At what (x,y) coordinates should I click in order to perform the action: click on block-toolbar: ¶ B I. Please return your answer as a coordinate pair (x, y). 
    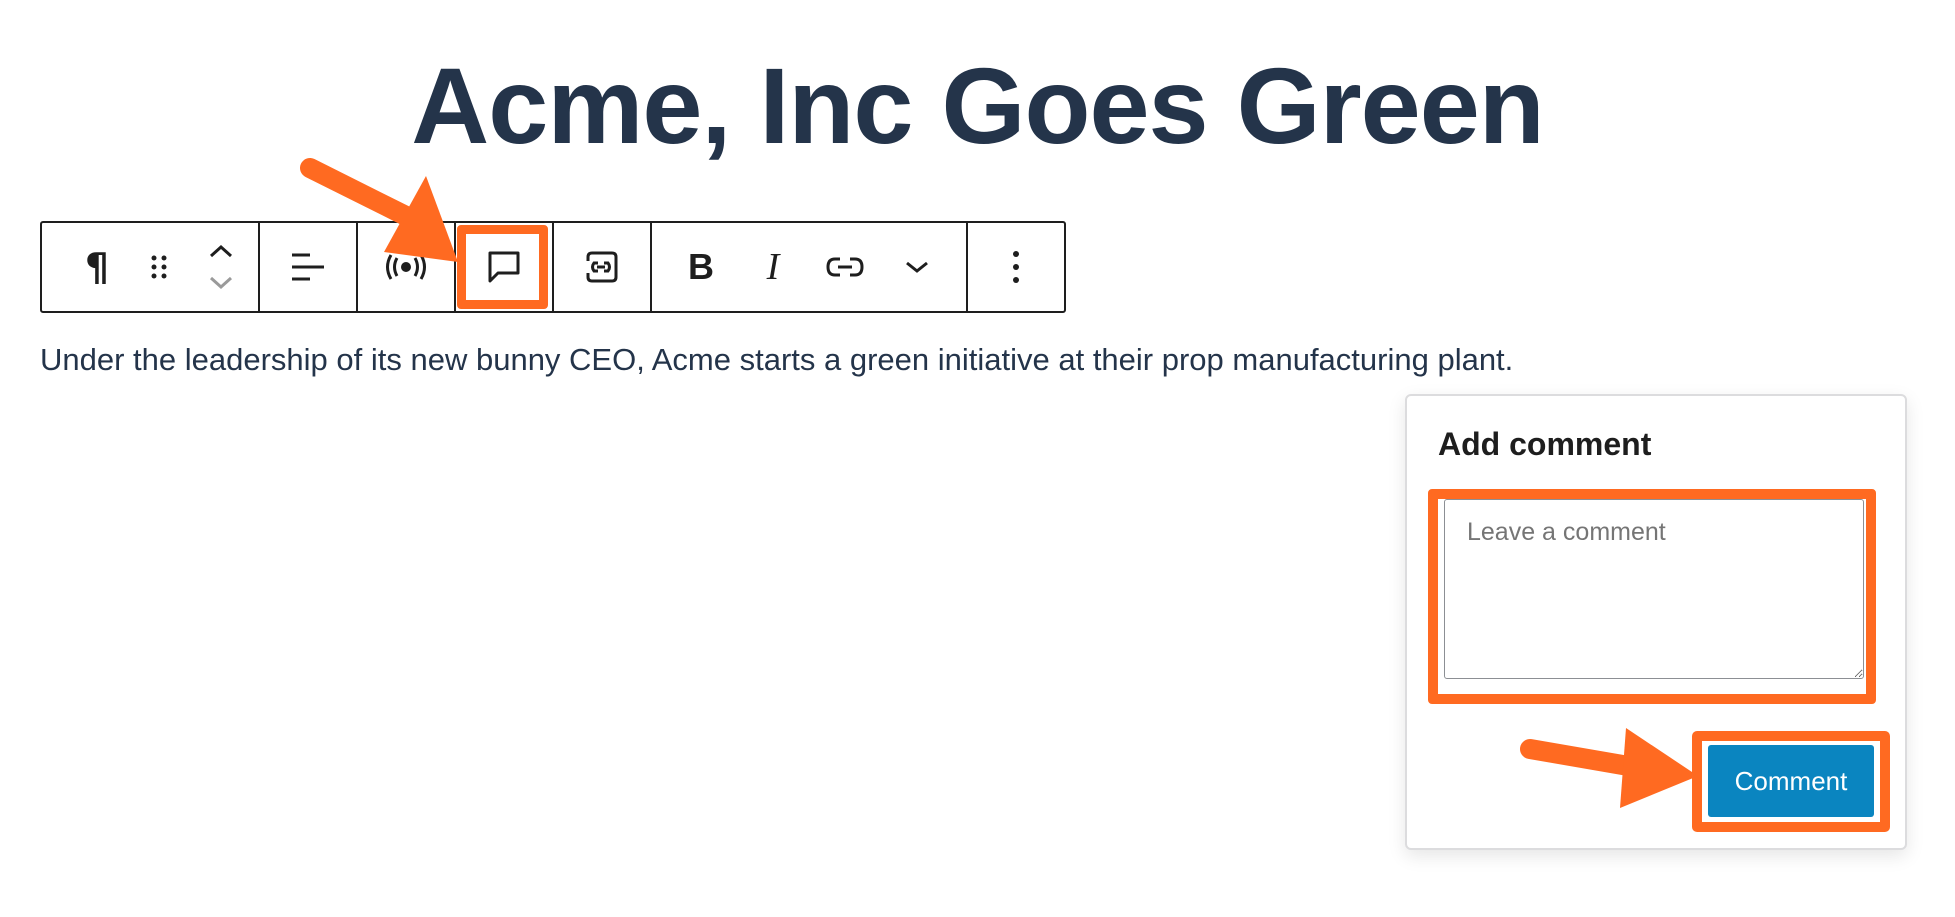
    Looking at the image, I should click on (553, 267).